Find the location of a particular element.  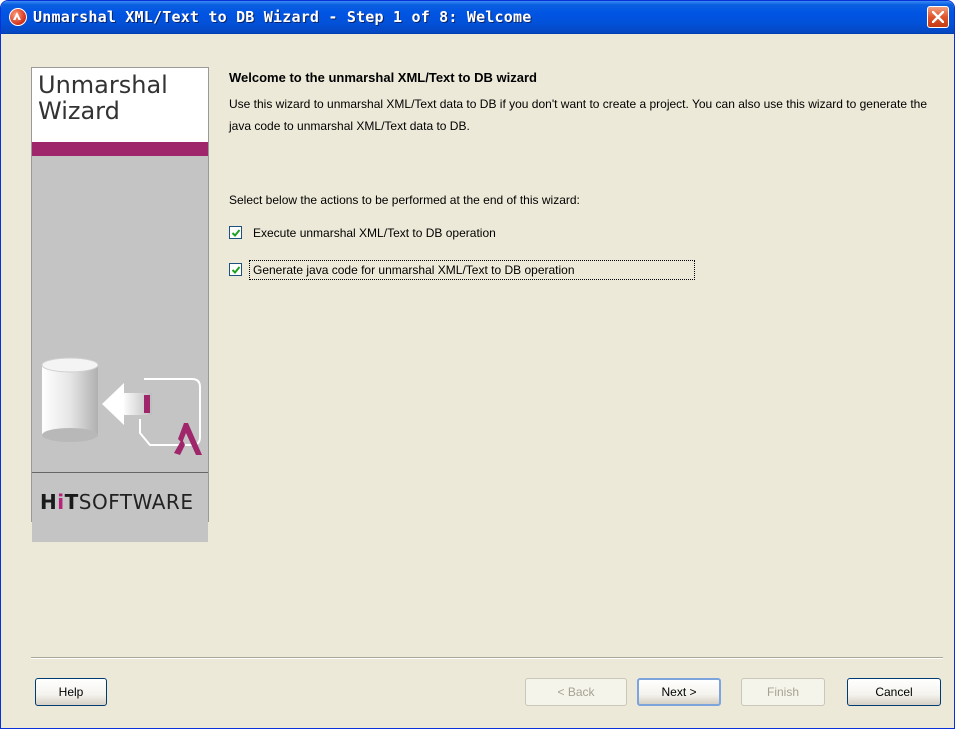

close-button is located at coordinates (938, 17).